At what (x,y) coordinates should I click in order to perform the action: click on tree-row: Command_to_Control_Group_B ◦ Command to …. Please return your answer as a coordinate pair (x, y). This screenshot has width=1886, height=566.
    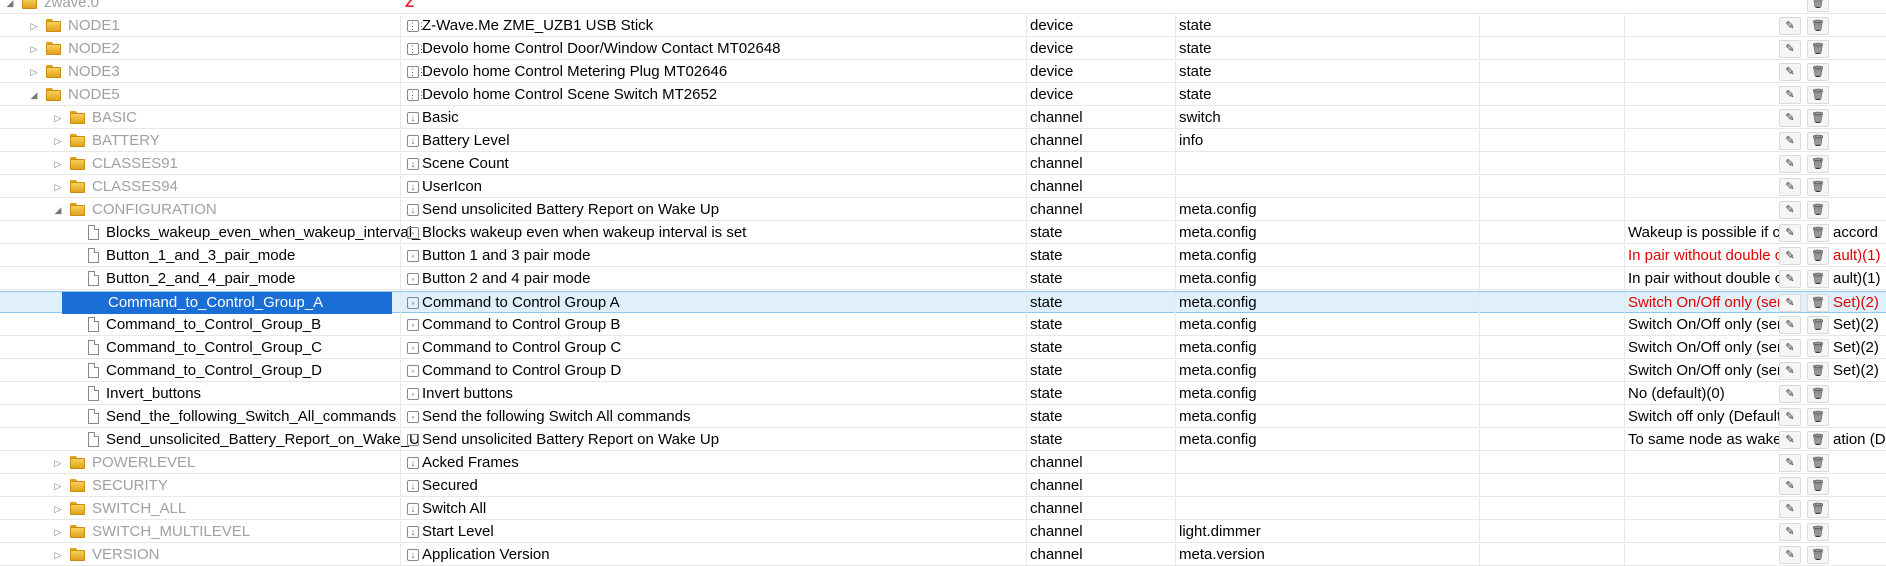
    Looking at the image, I should click on (943, 325).